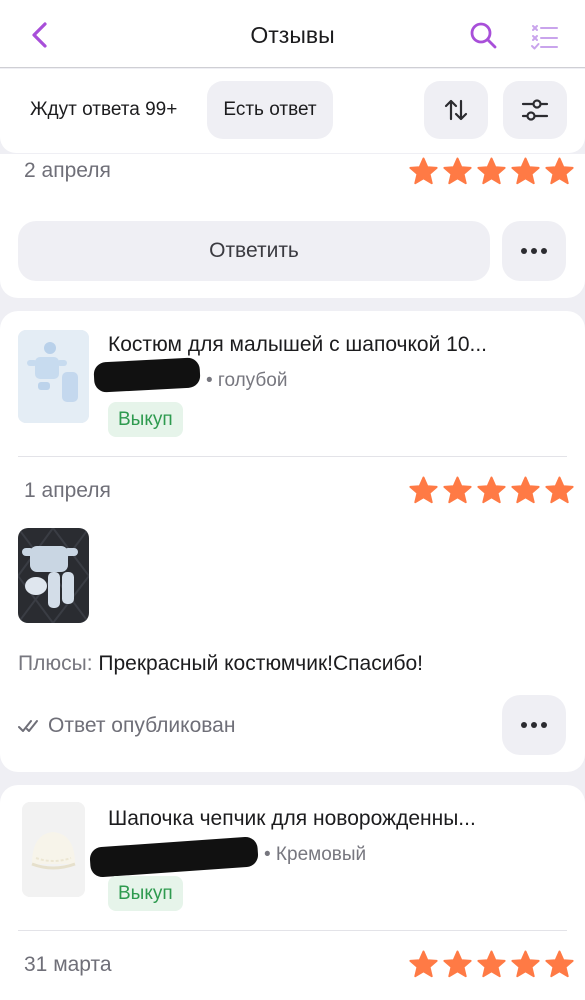 The height and width of the screenshot is (1000, 585). I want to click on double-check-icon, so click(28, 726).